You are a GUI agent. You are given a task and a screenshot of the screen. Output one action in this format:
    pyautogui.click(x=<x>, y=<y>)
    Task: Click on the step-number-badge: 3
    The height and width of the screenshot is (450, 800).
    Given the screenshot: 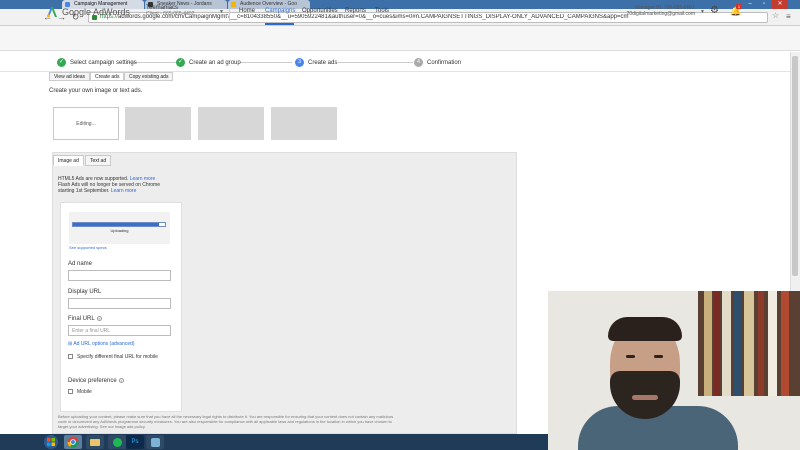 What is the action you would take?
    pyautogui.click(x=299, y=62)
    